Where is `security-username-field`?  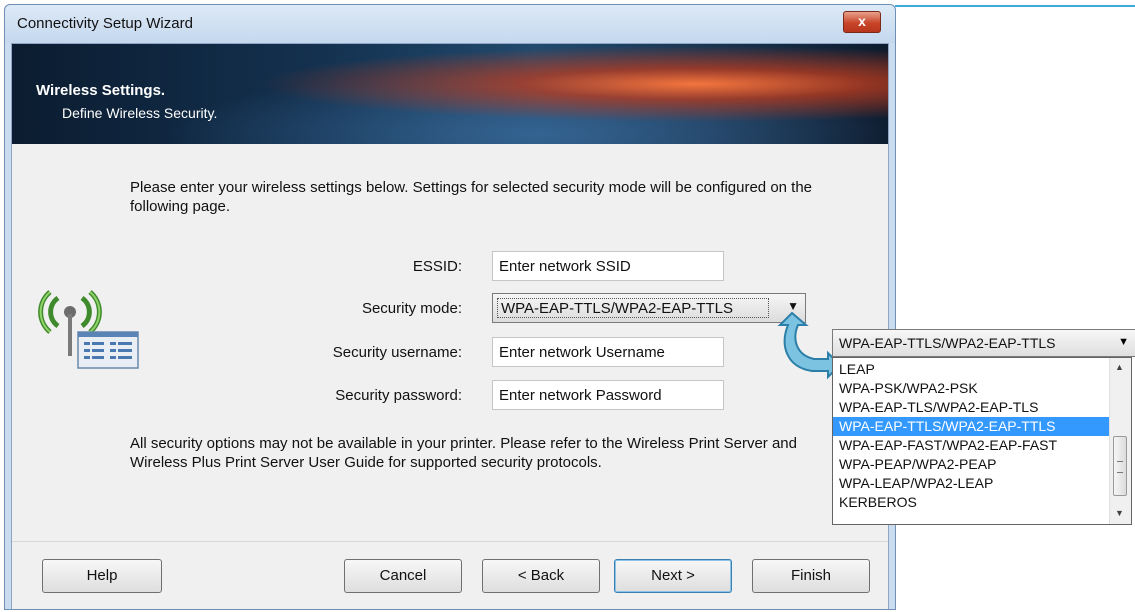
security-username-field is located at coordinates (608, 352).